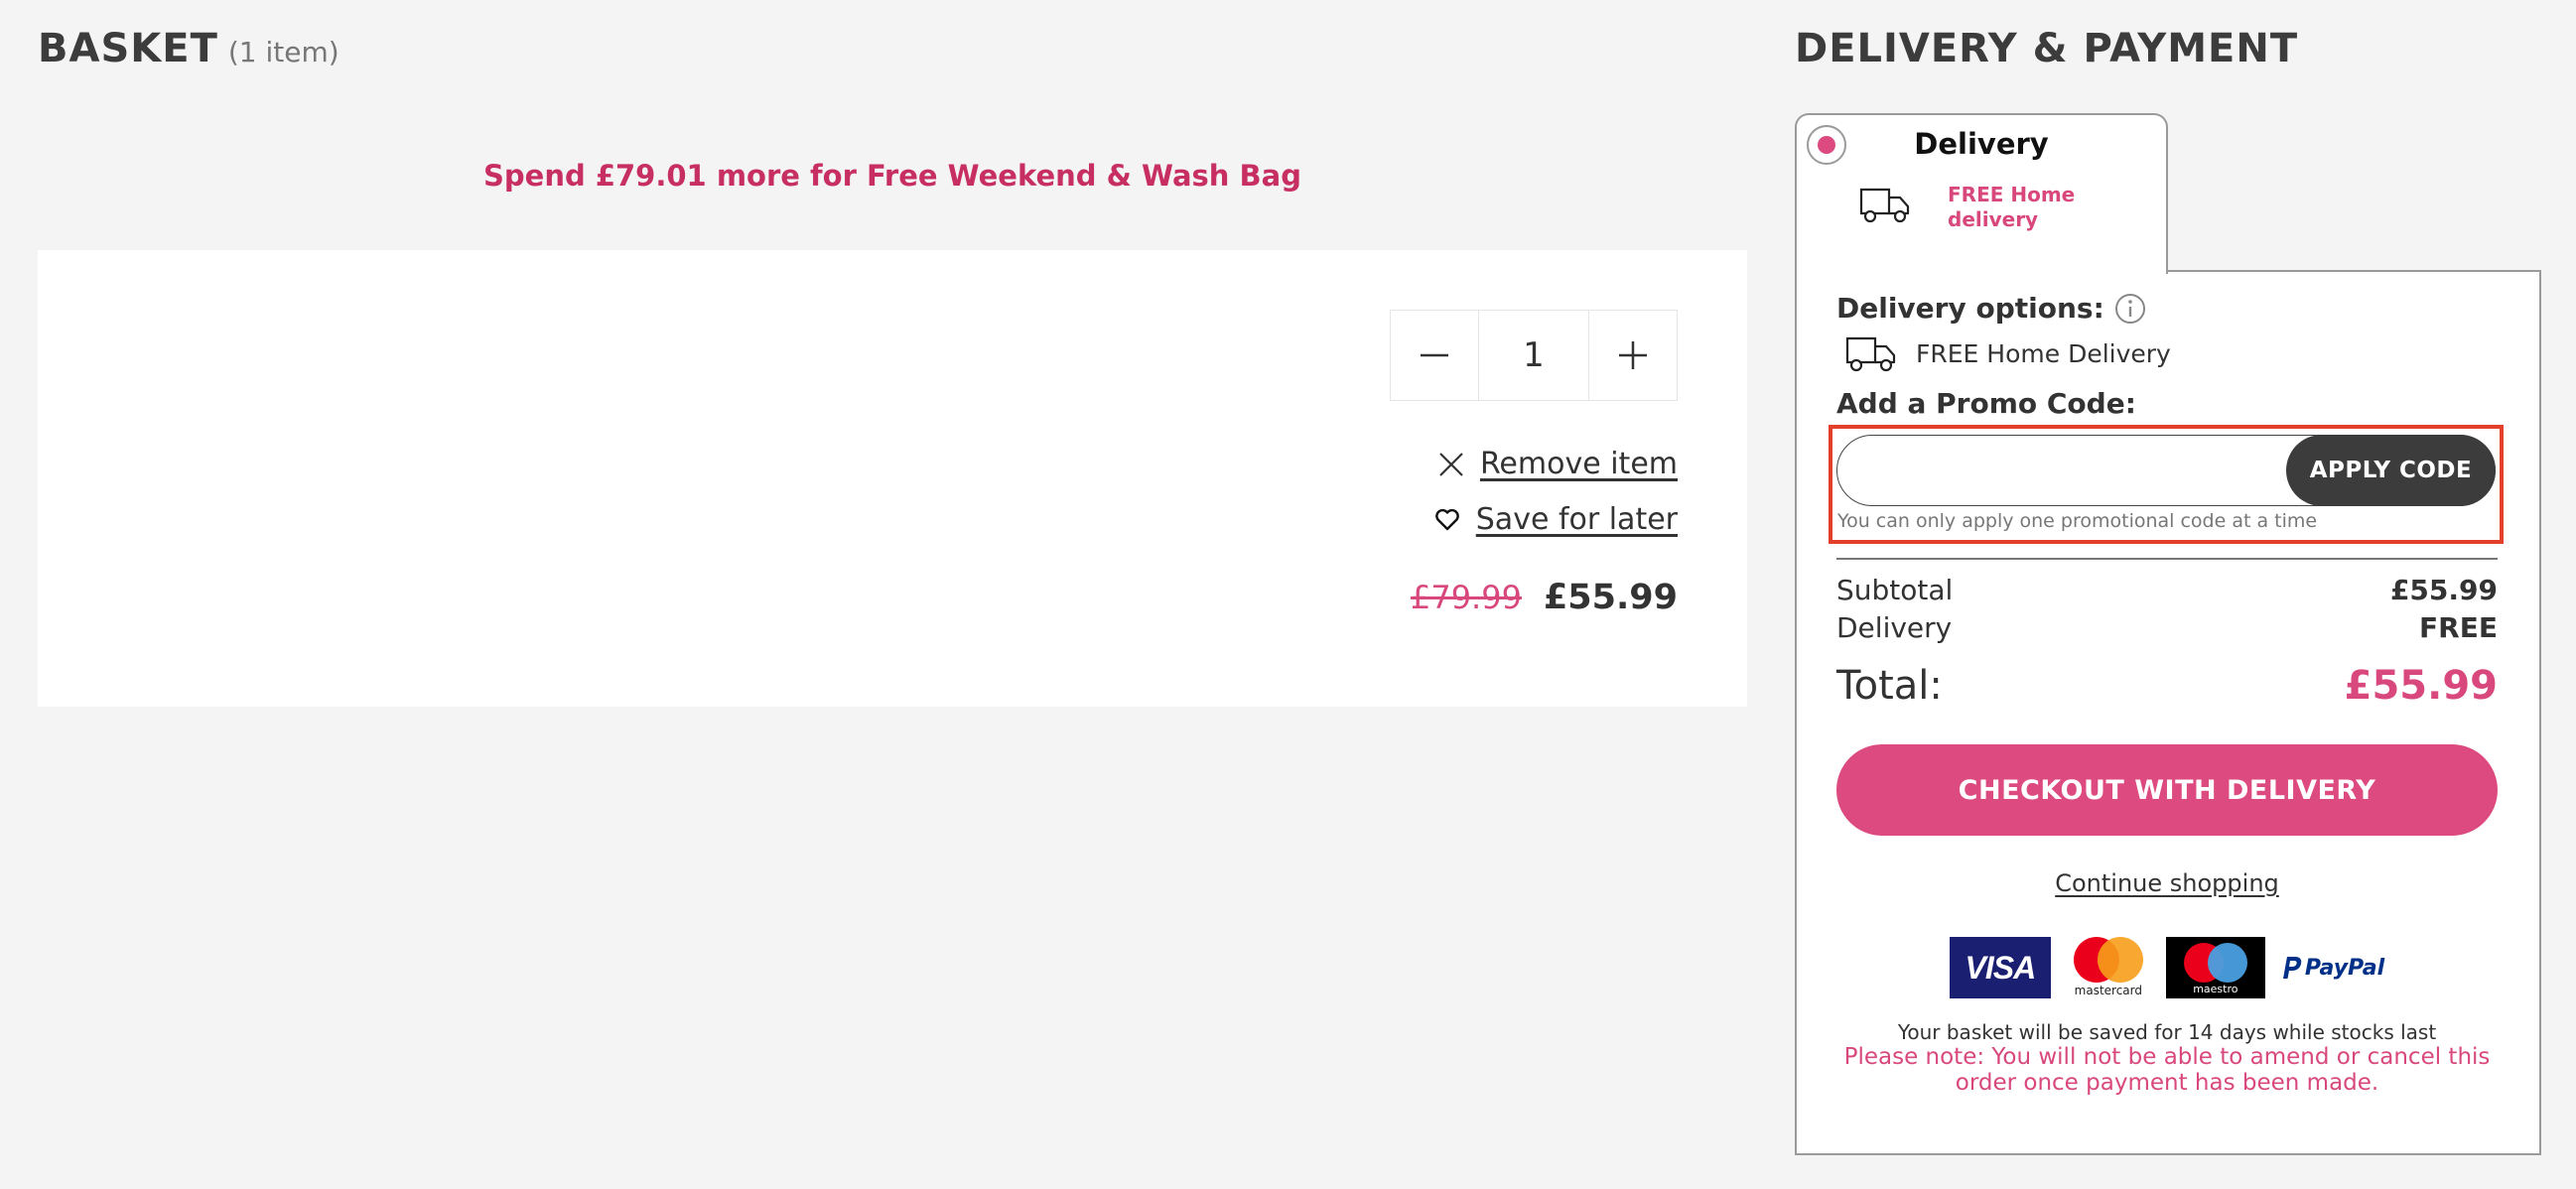 The width and height of the screenshot is (2576, 1189). Describe the element at coordinates (2047, 49) in the screenshot. I see `delivery-payment-title: DELIVERY & PAYMENT` at that location.